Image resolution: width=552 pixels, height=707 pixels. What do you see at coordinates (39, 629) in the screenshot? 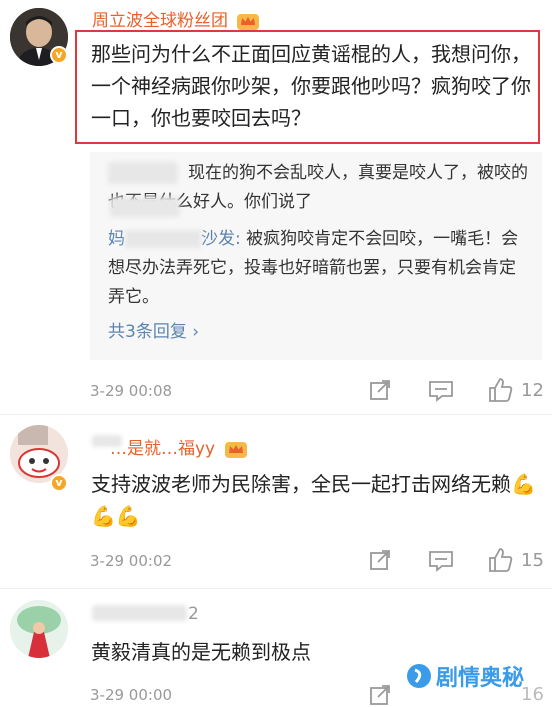
I see `avatar` at bounding box center [39, 629].